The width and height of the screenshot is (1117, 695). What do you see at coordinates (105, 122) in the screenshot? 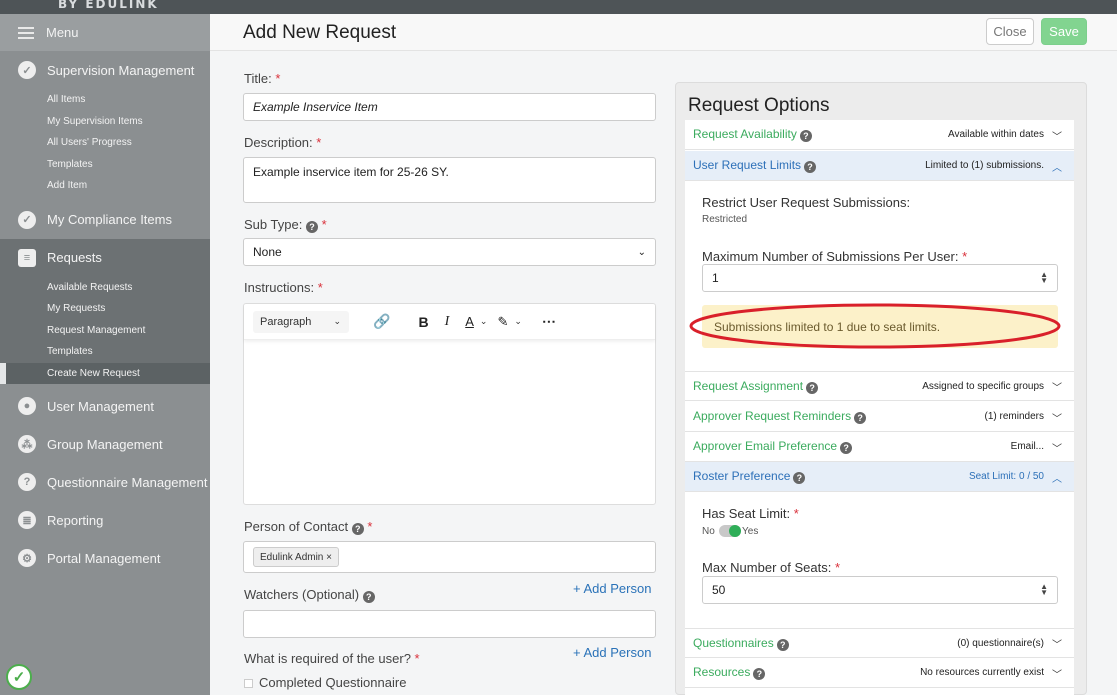
I see `sub-my-supervision-items: My Supervision Items` at bounding box center [105, 122].